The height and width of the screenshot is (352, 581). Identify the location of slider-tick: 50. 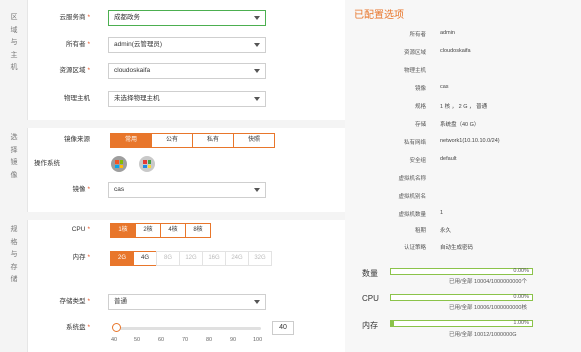
(137, 340).